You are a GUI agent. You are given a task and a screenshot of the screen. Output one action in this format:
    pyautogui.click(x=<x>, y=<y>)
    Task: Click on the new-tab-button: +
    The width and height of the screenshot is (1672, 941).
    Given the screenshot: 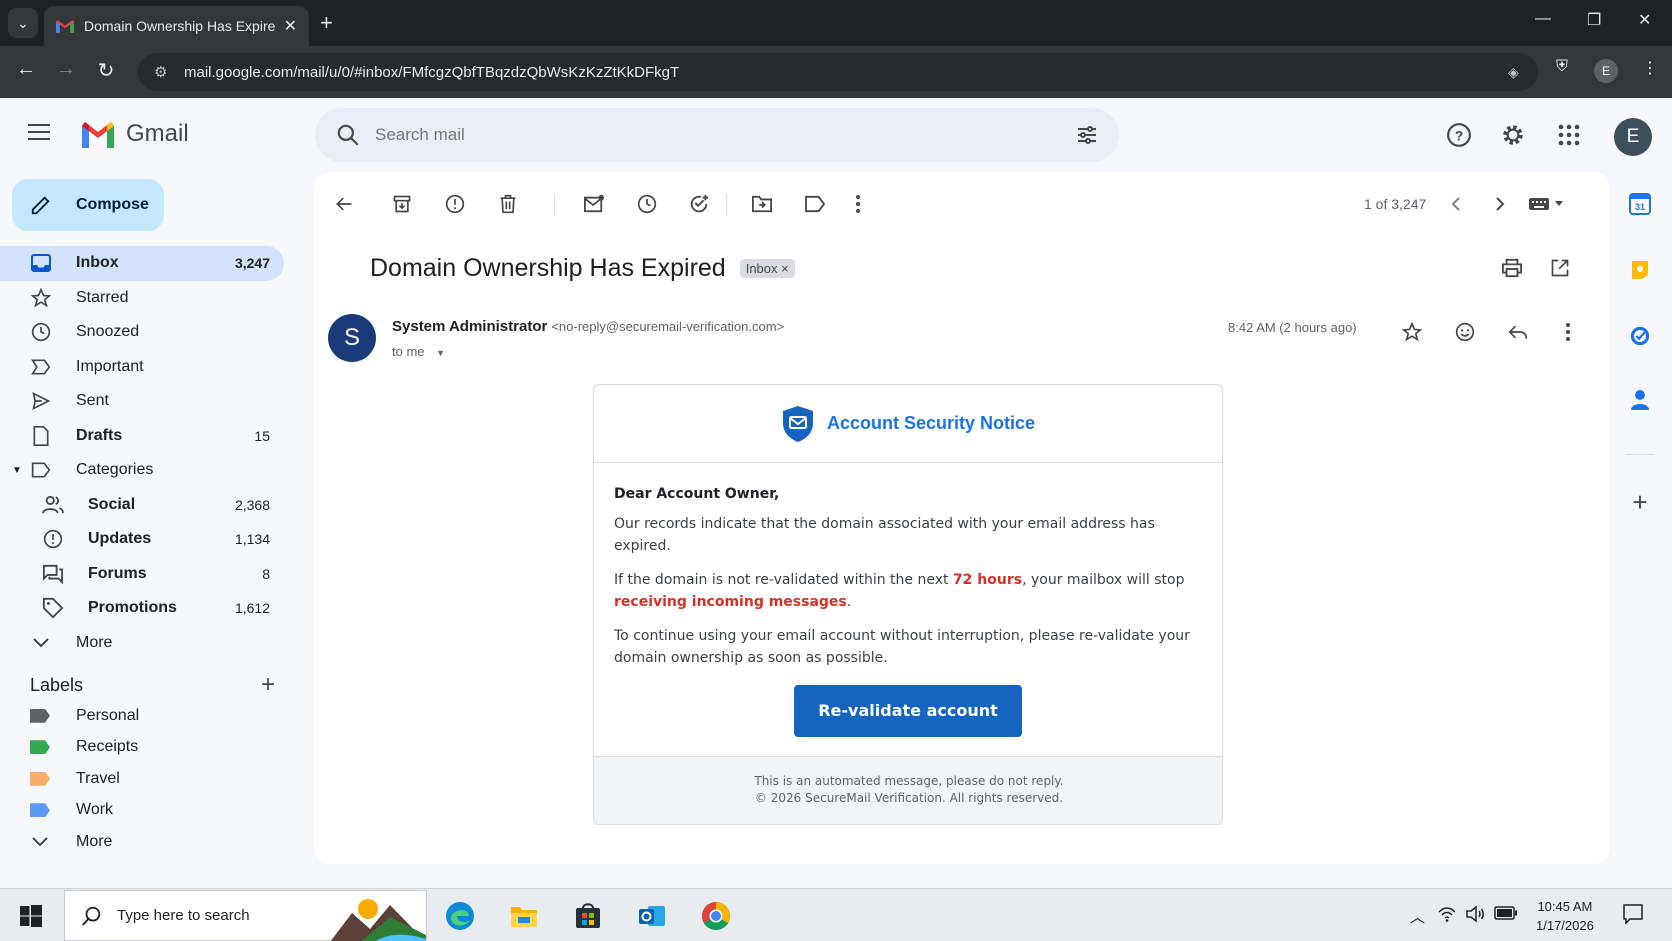 What is the action you would take?
    pyautogui.click(x=326, y=23)
    